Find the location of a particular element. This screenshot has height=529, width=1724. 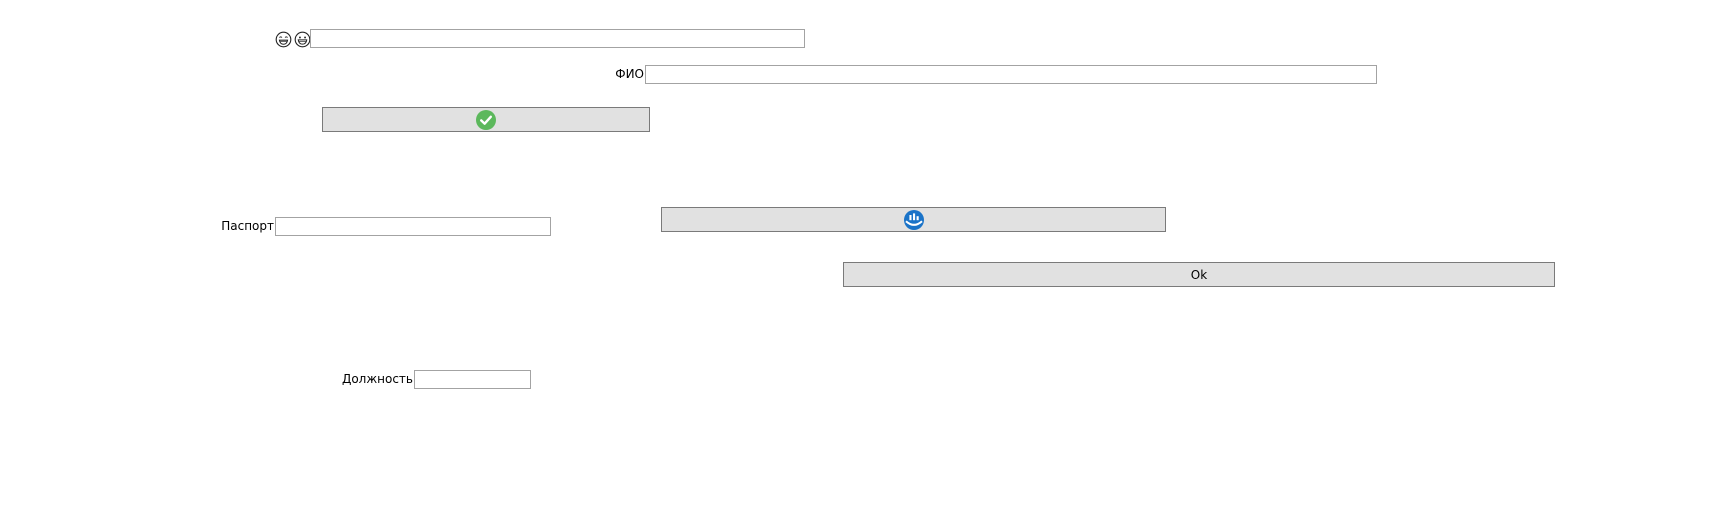

position-label: Должность is located at coordinates (377, 379).